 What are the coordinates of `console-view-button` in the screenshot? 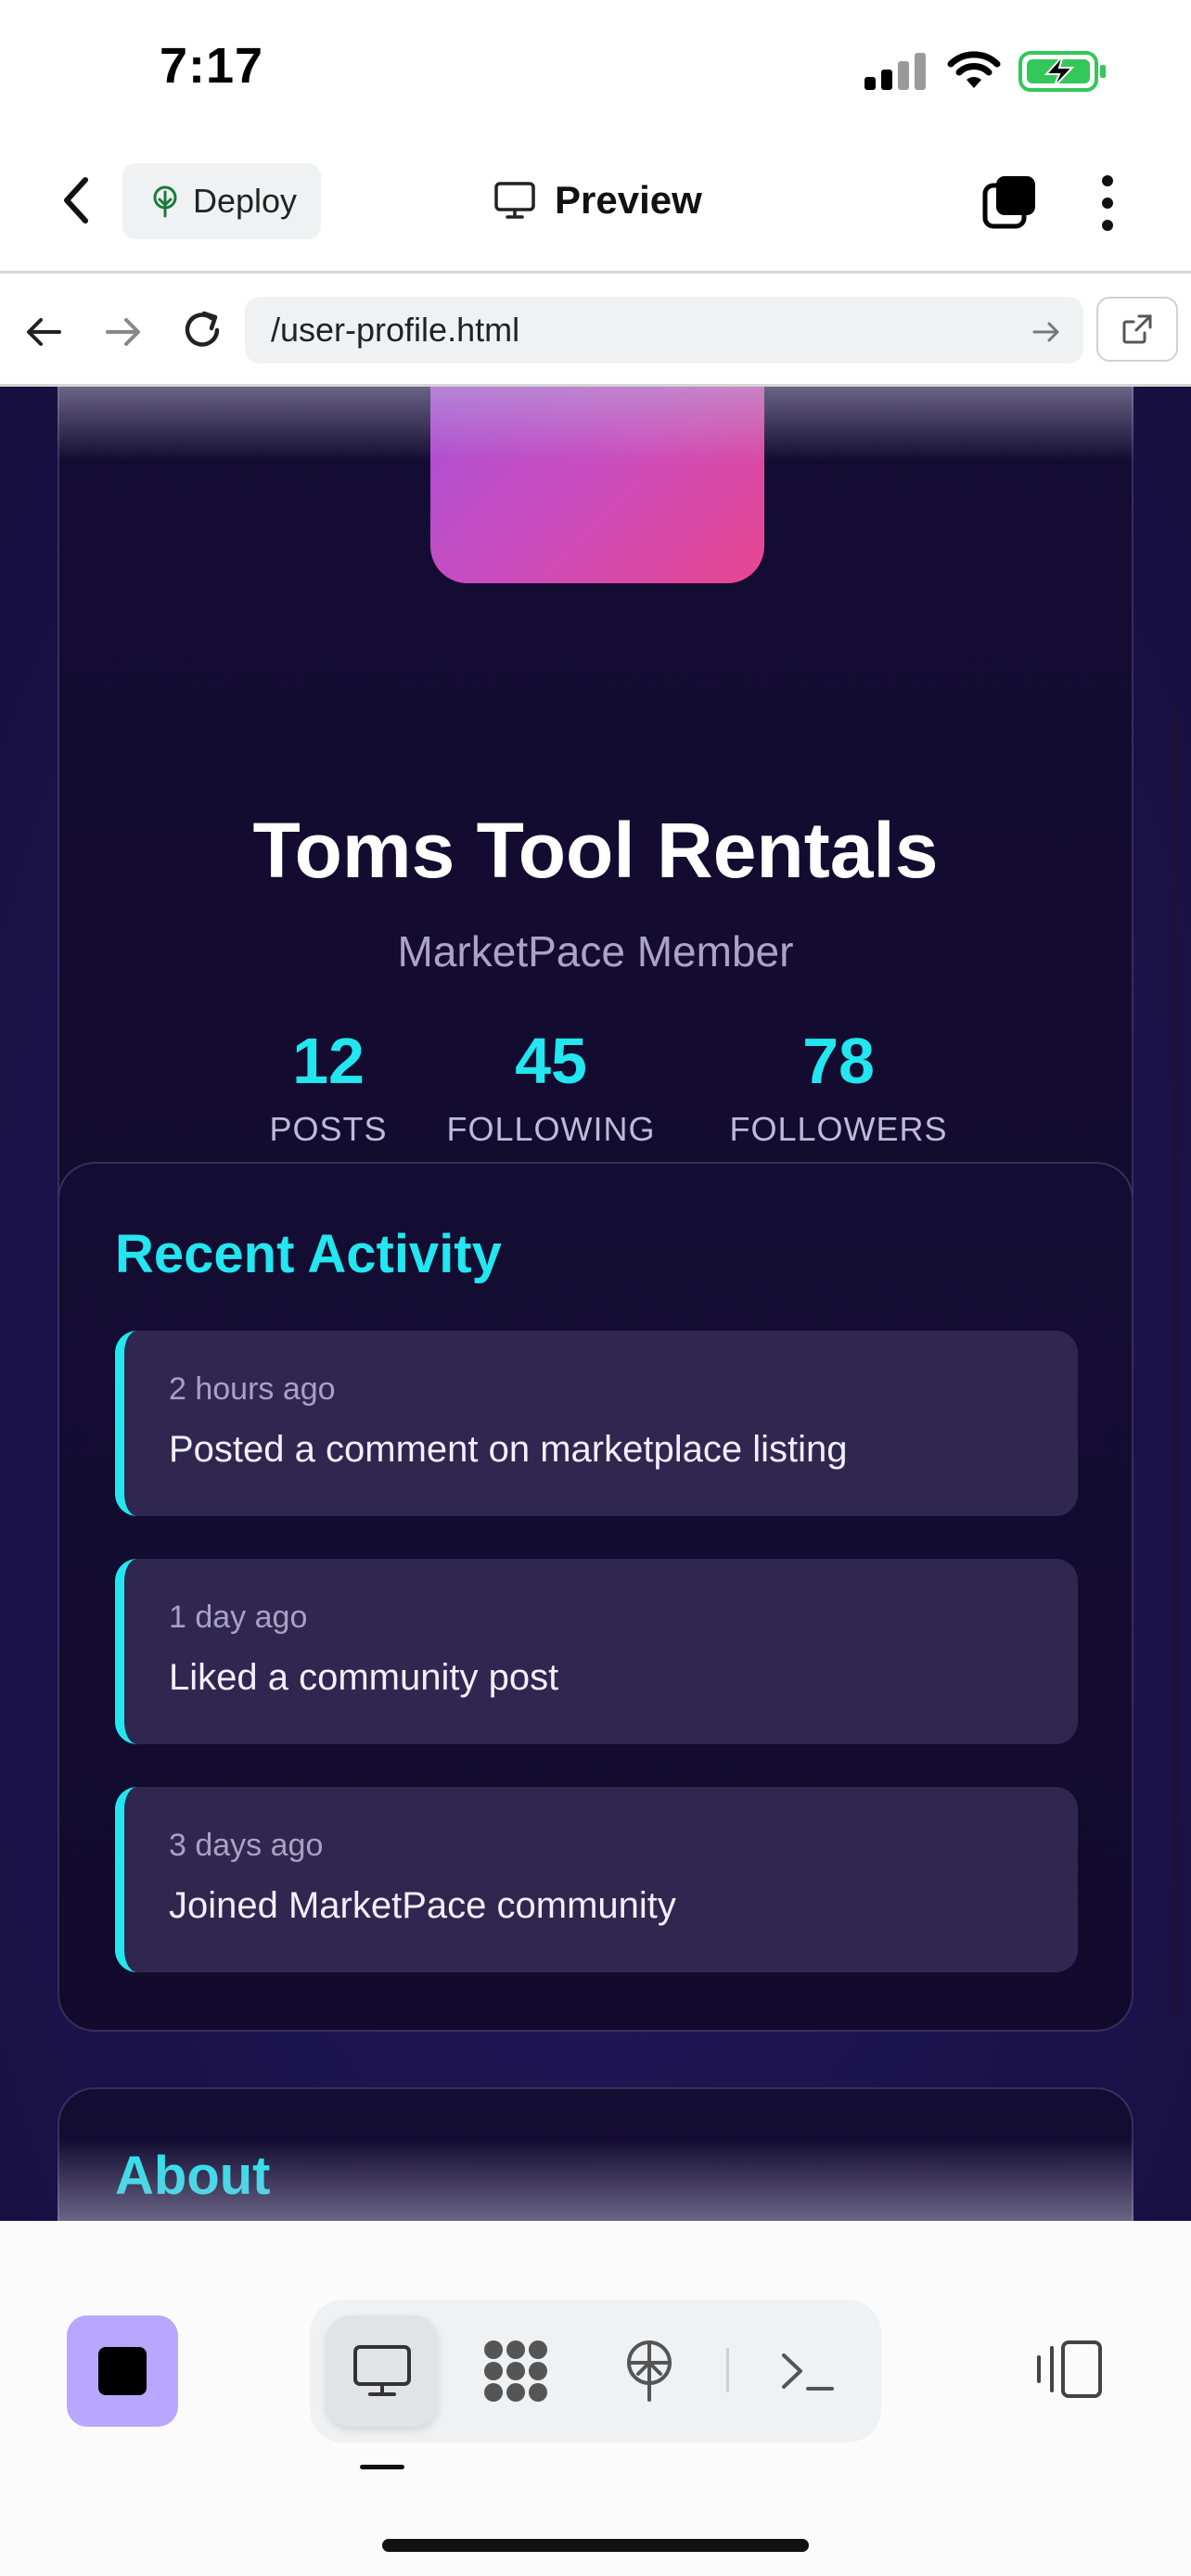 It's located at (807, 2371).